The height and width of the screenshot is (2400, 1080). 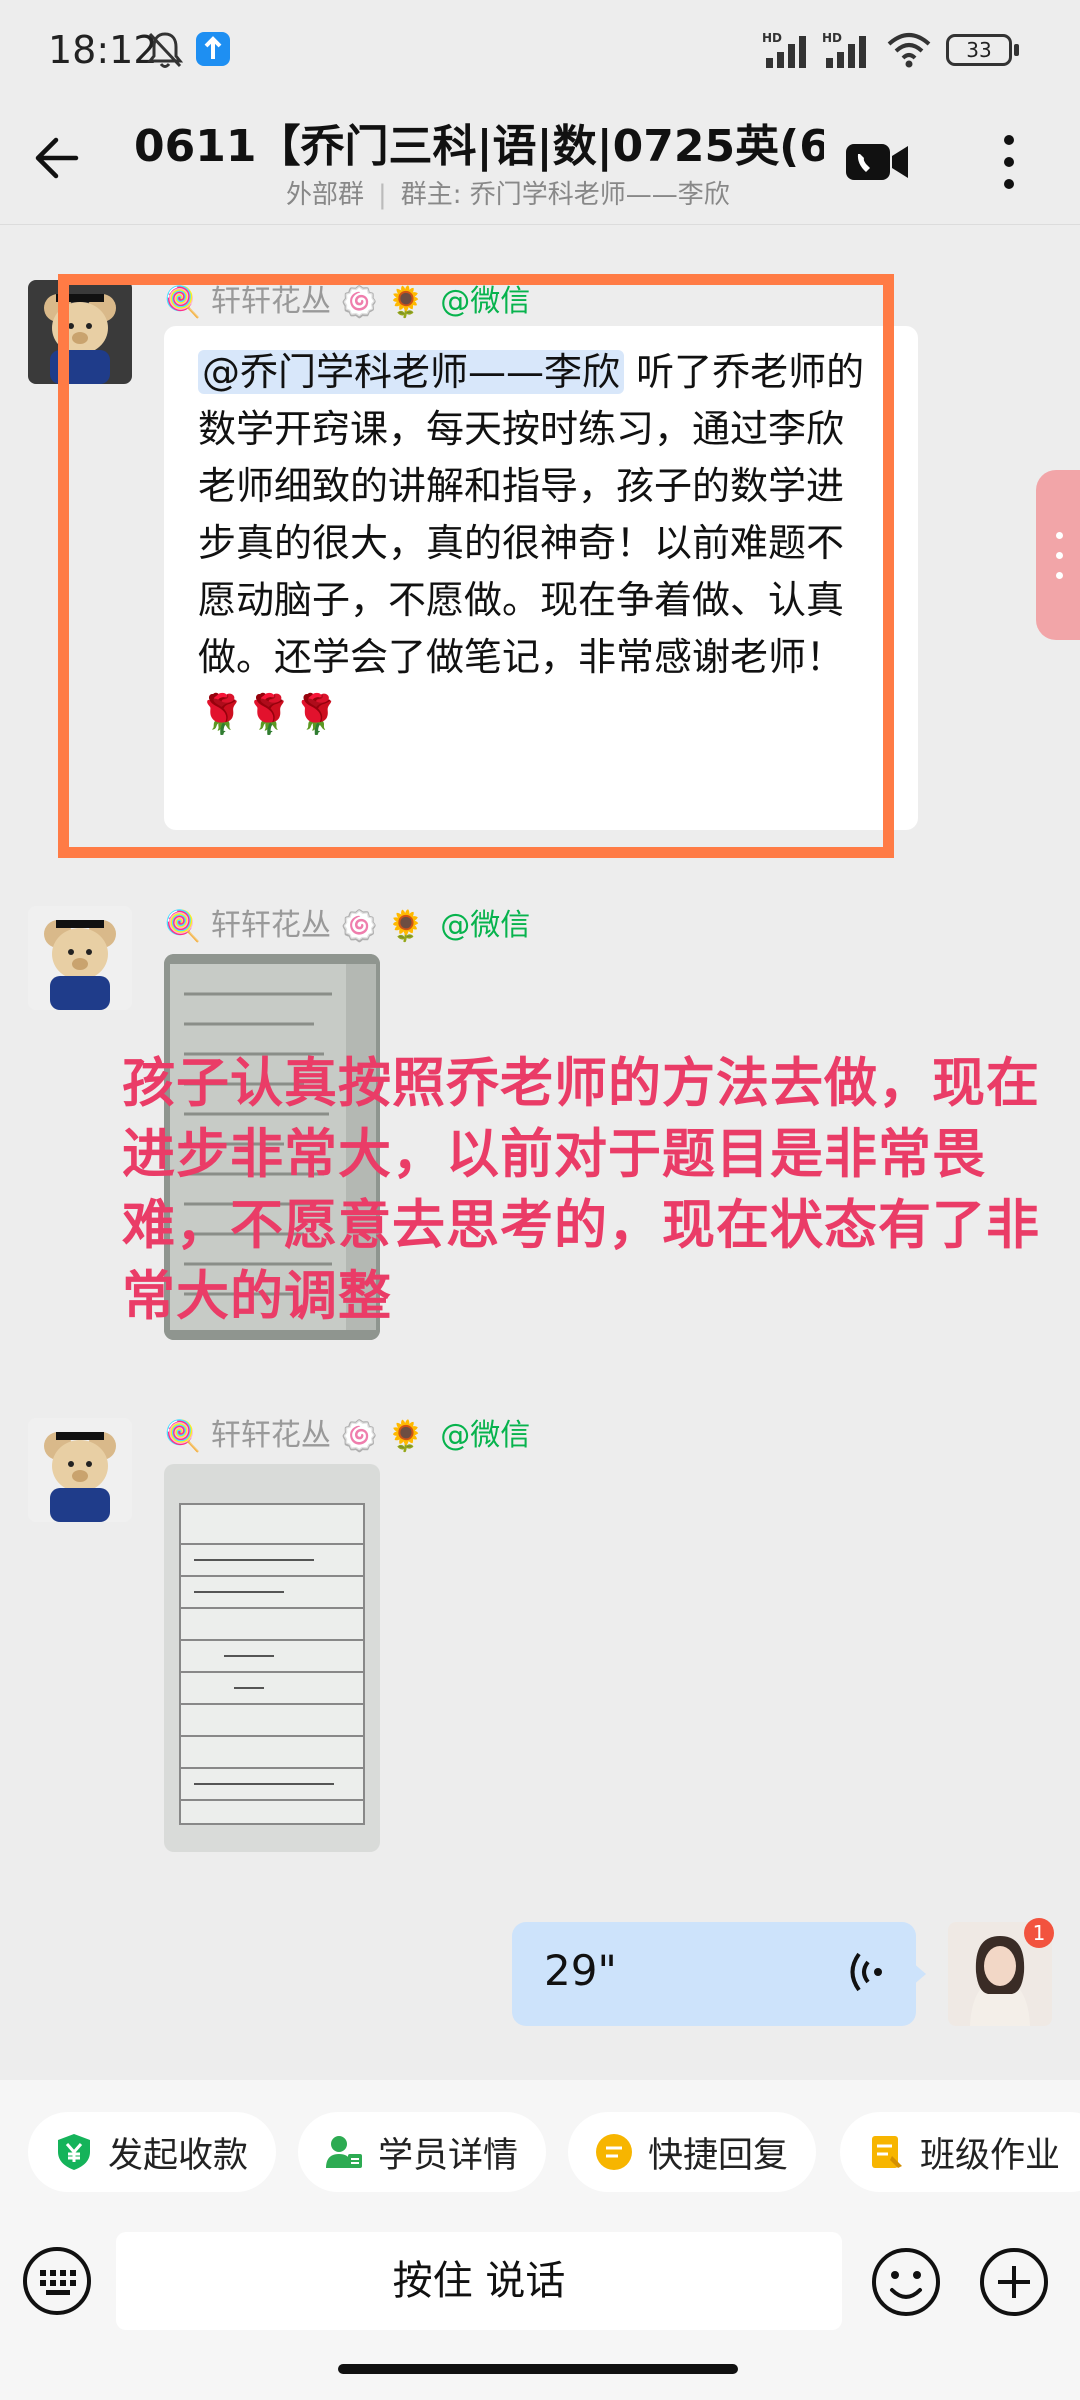 I want to click on yuan-shield-icon, so click(x=74, y=2152).